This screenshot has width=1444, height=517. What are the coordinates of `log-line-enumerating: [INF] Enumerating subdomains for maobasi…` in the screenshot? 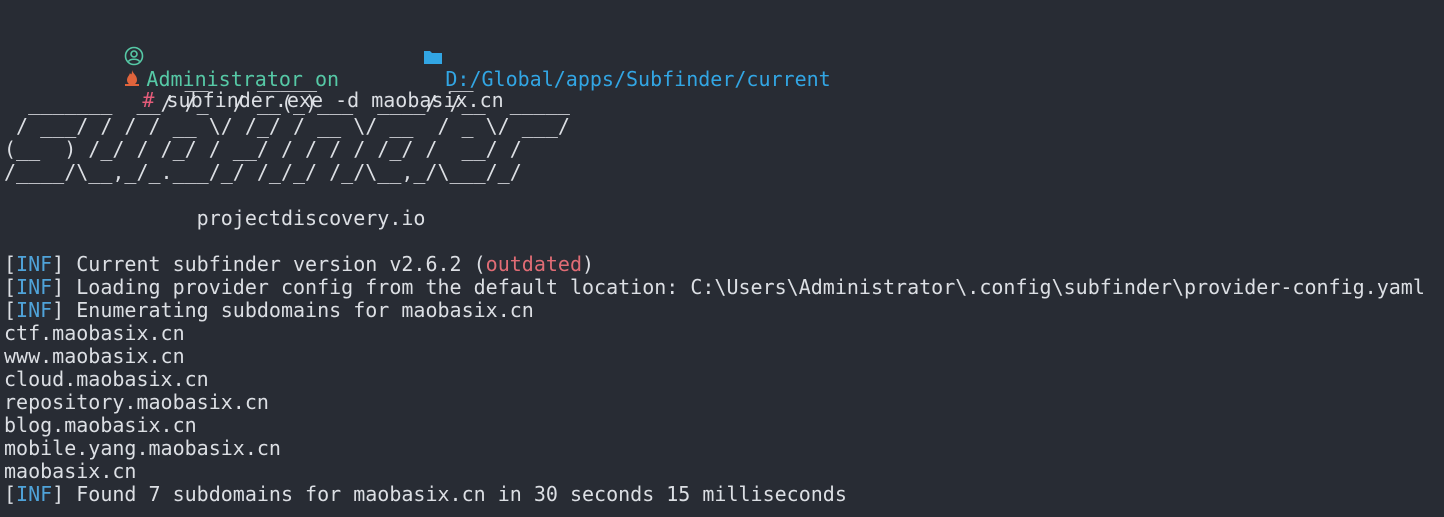 It's located at (269, 310).